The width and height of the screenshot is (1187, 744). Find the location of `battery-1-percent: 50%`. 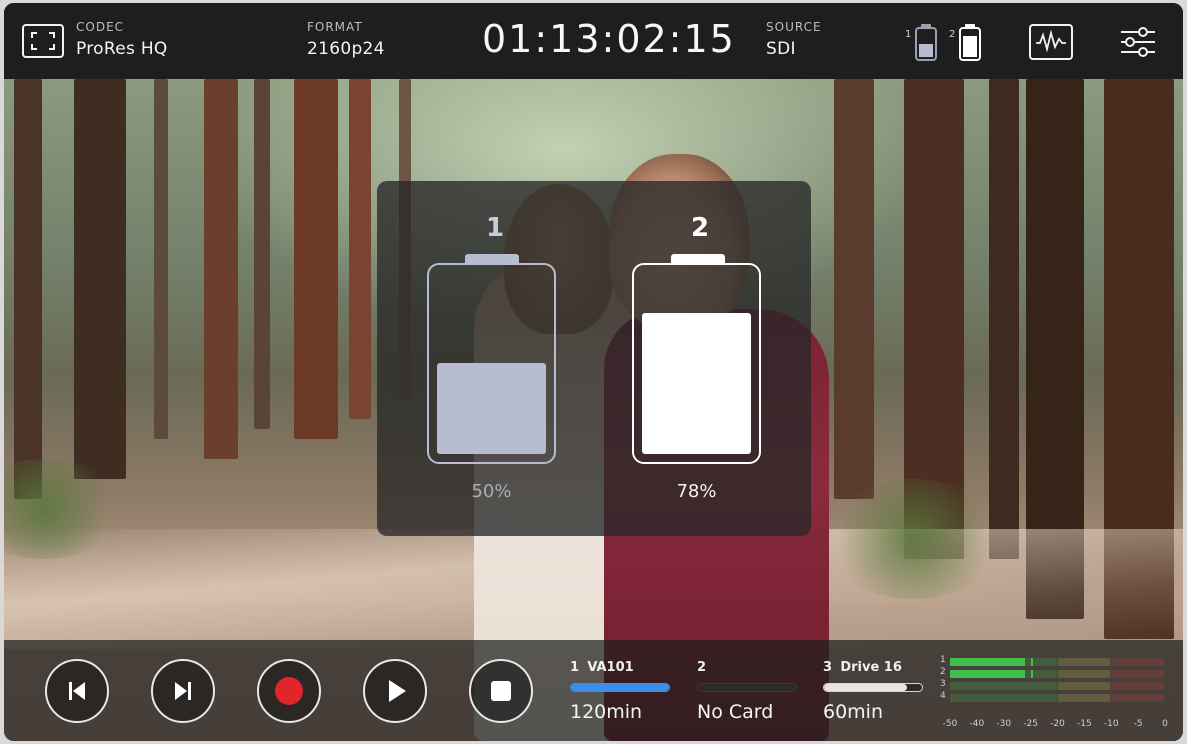

battery-1-percent: 50% is located at coordinates (491, 491).